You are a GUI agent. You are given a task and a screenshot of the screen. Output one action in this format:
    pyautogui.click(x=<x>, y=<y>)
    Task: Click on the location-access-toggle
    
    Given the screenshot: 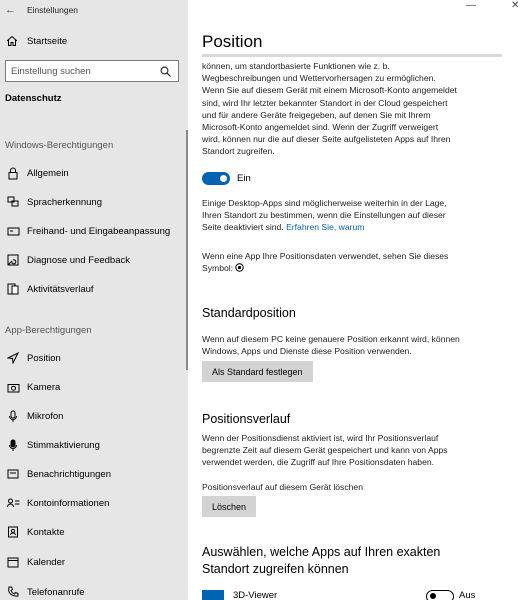 What is the action you would take?
    pyautogui.click(x=216, y=178)
    